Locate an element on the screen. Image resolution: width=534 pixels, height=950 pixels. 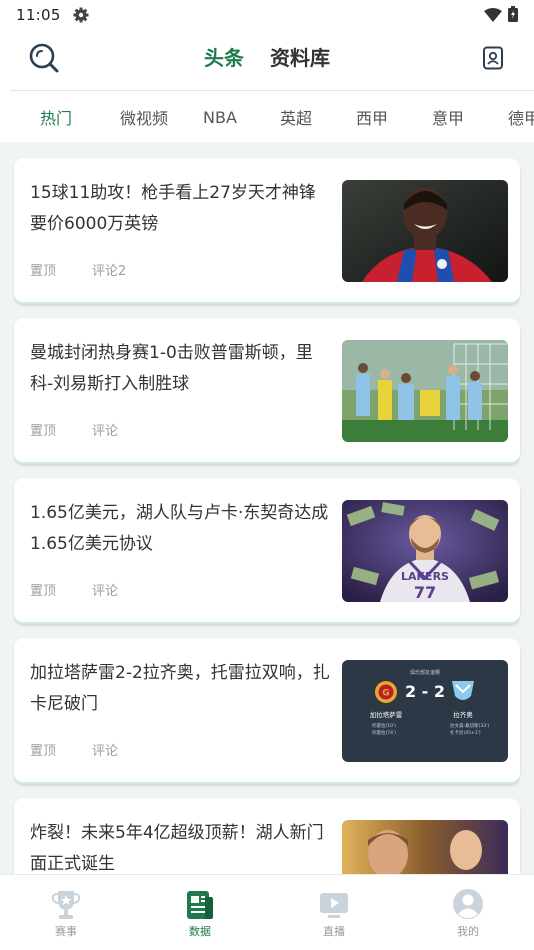
jersey-text: LAKERS is located at coordinates (425, 576).